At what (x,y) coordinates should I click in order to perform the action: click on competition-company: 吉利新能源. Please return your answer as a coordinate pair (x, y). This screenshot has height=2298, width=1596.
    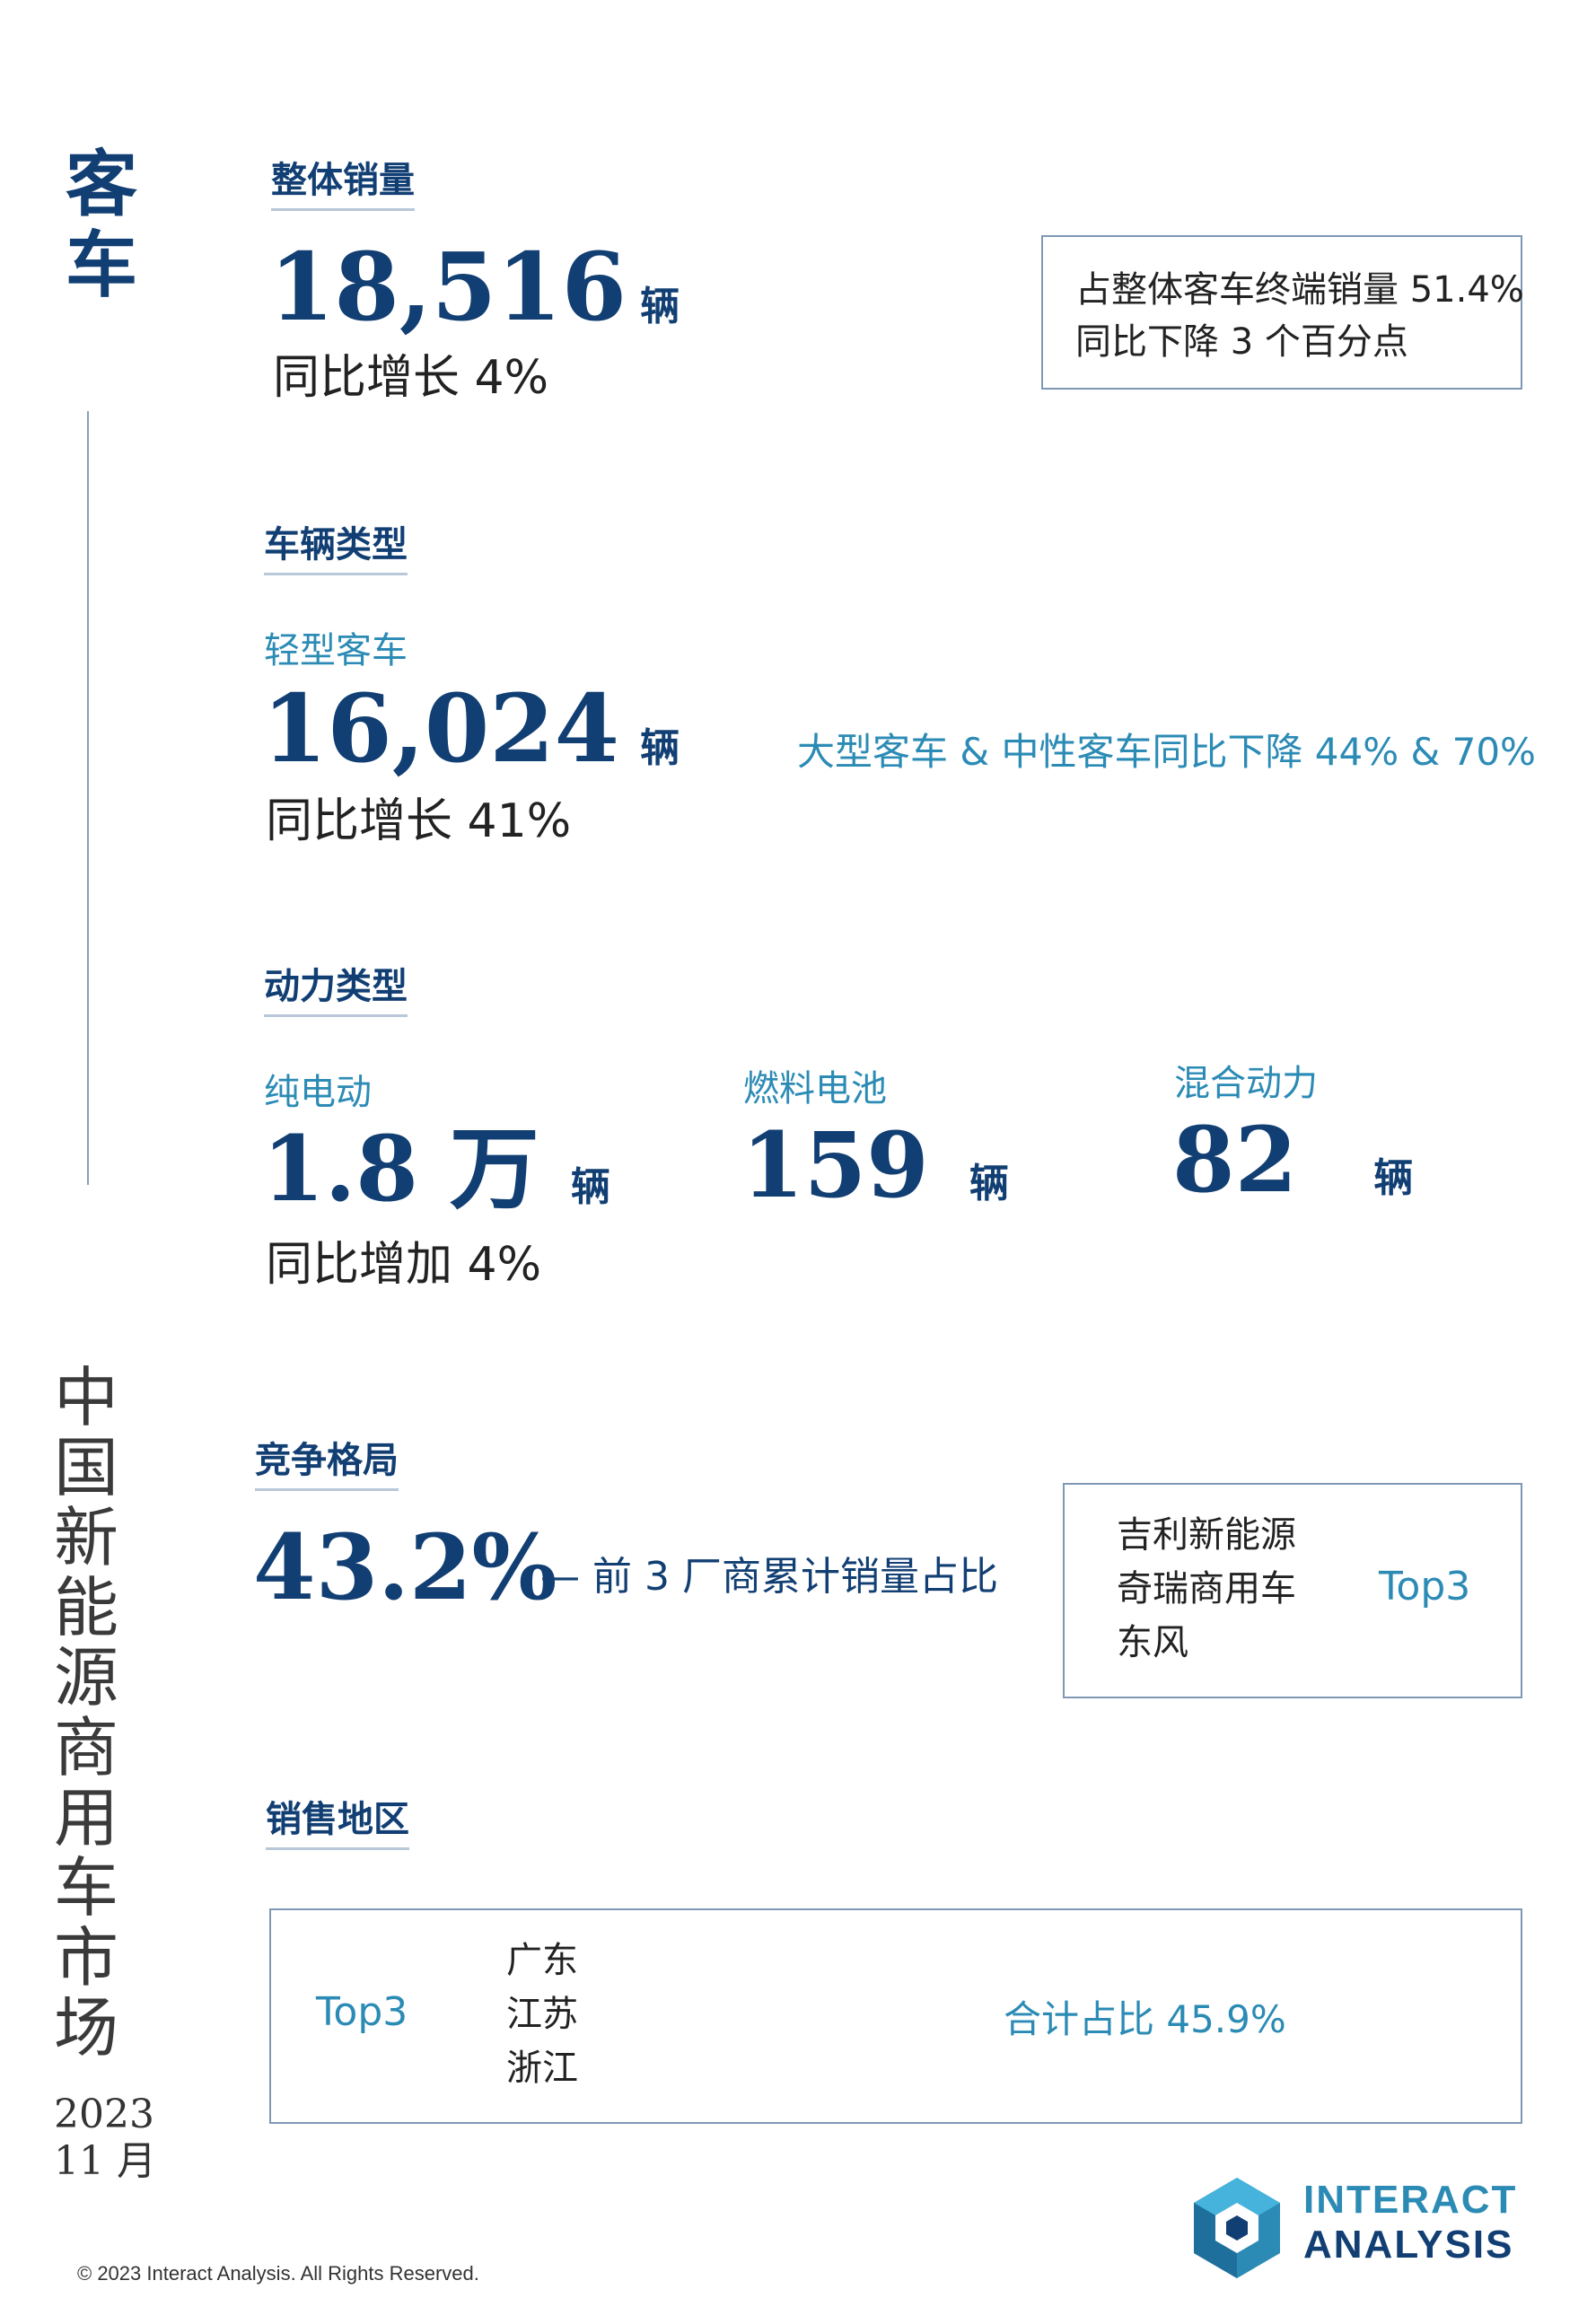
    Looking at the image, I should click on (1206, 1535).